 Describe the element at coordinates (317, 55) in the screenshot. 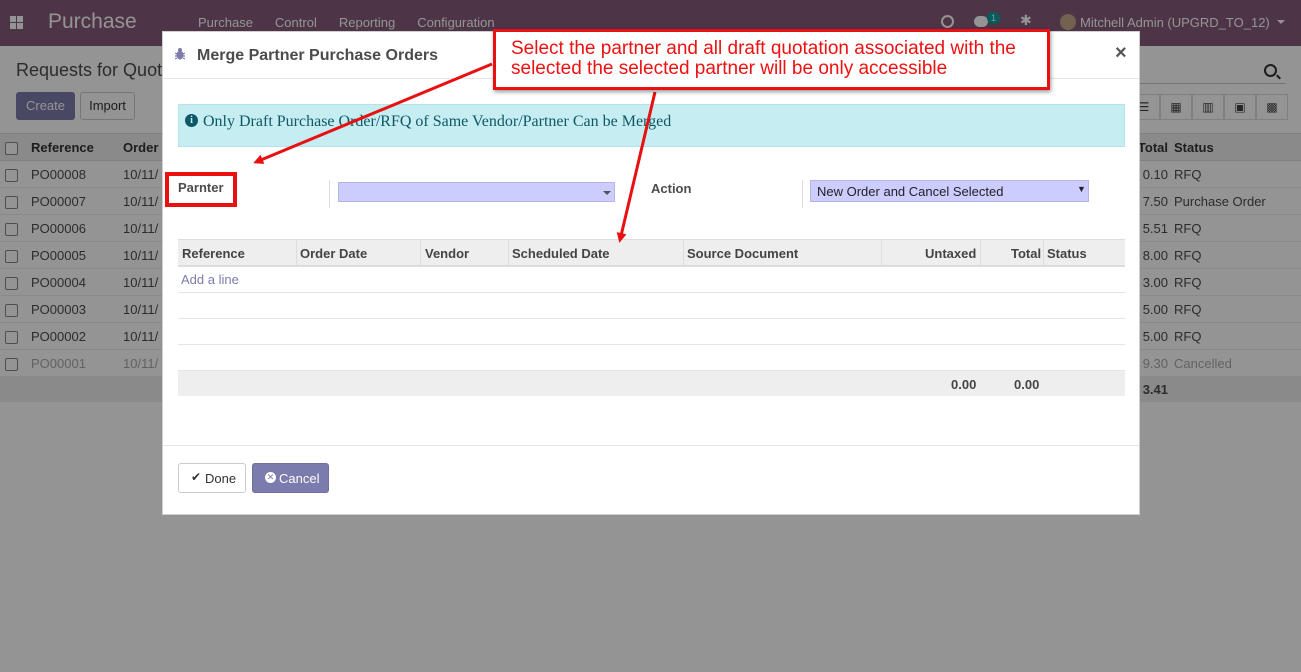

I see `modal-title: Merge Partner Purchase Orders` at that location.